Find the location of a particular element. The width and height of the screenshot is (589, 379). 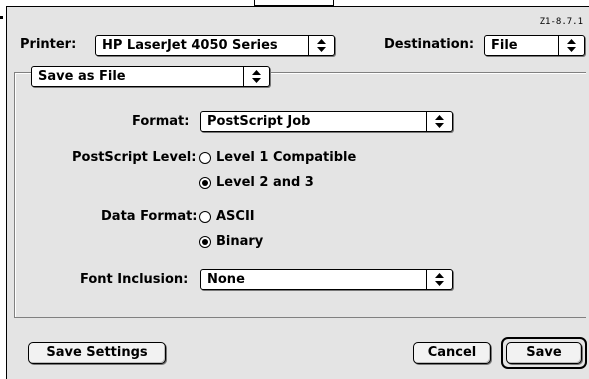

printer-popup: HP LaserJet 4050 Series is located at coordinates (215, 45).